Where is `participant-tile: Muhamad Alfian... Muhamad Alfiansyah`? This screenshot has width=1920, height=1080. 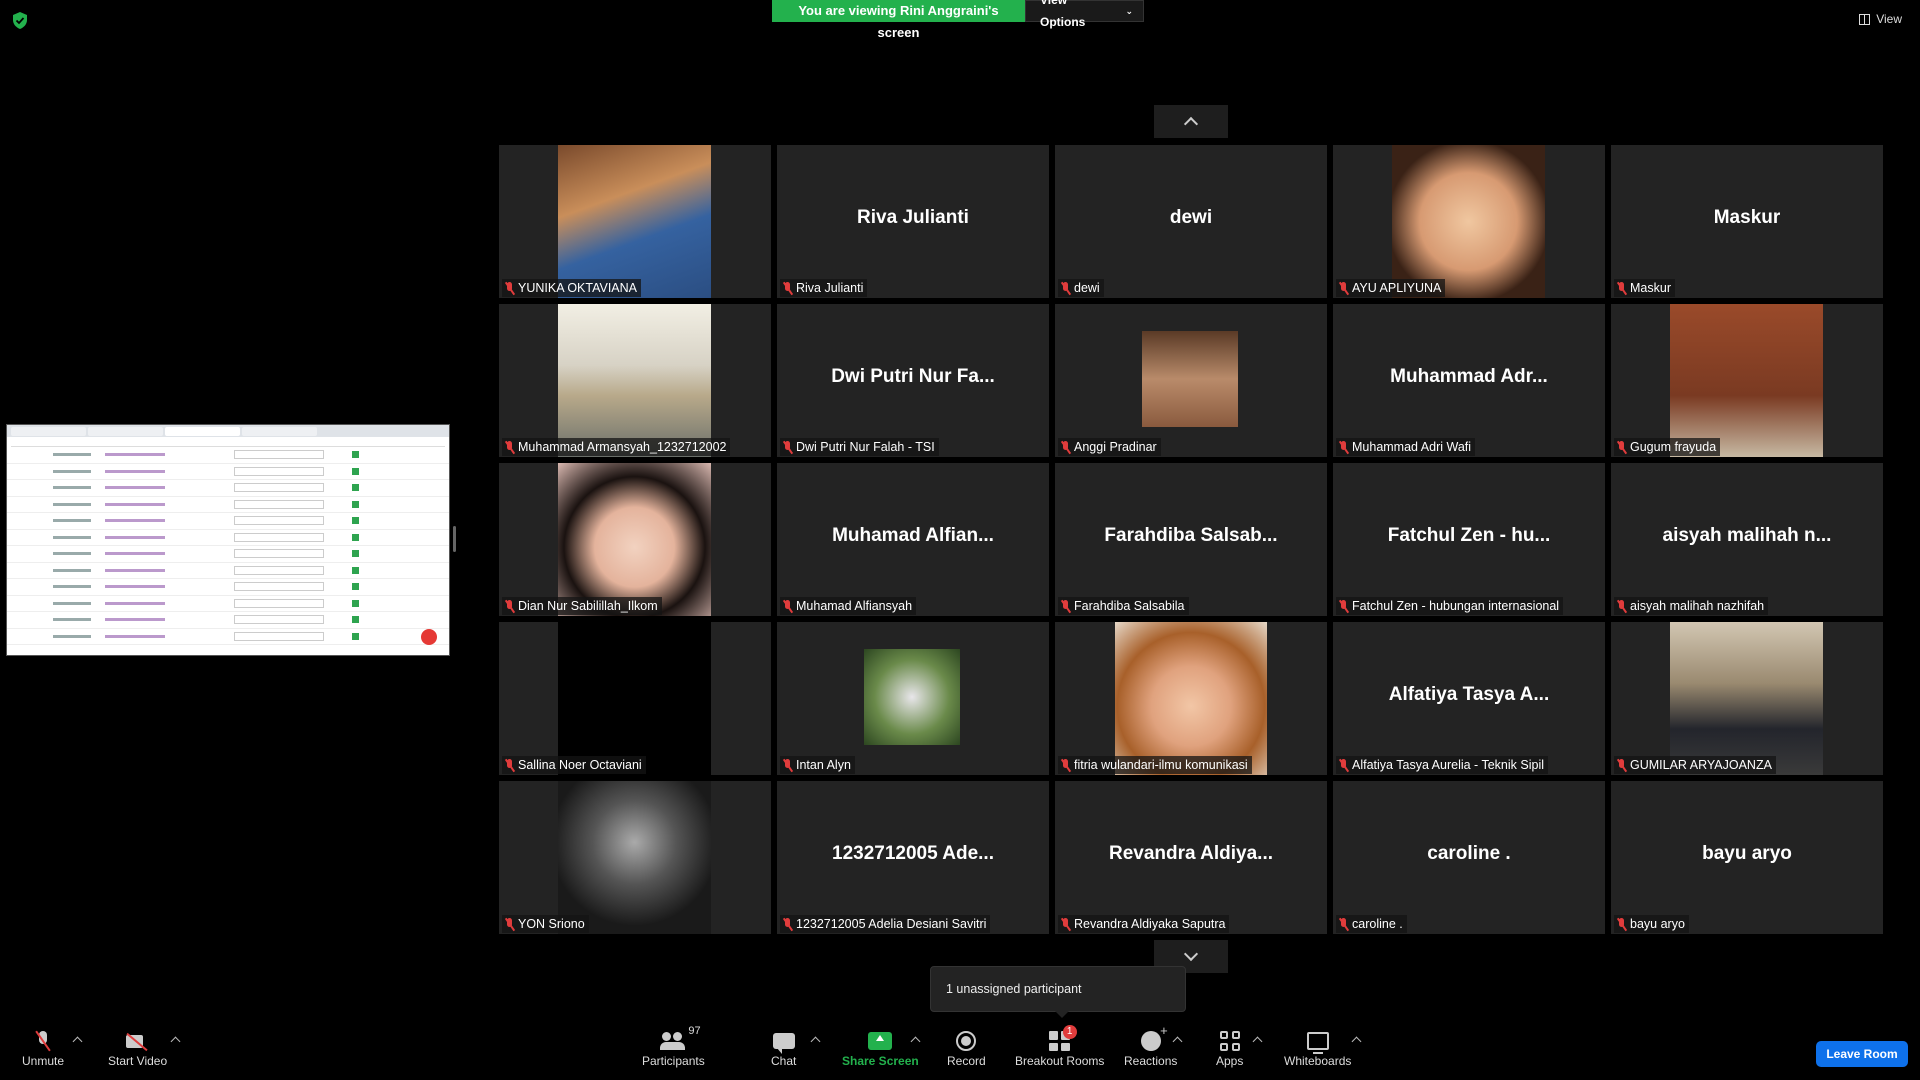 participant-tile: Muhamad Alfian... Muhamad Alfiansyah is located at coordinates (913, 539).